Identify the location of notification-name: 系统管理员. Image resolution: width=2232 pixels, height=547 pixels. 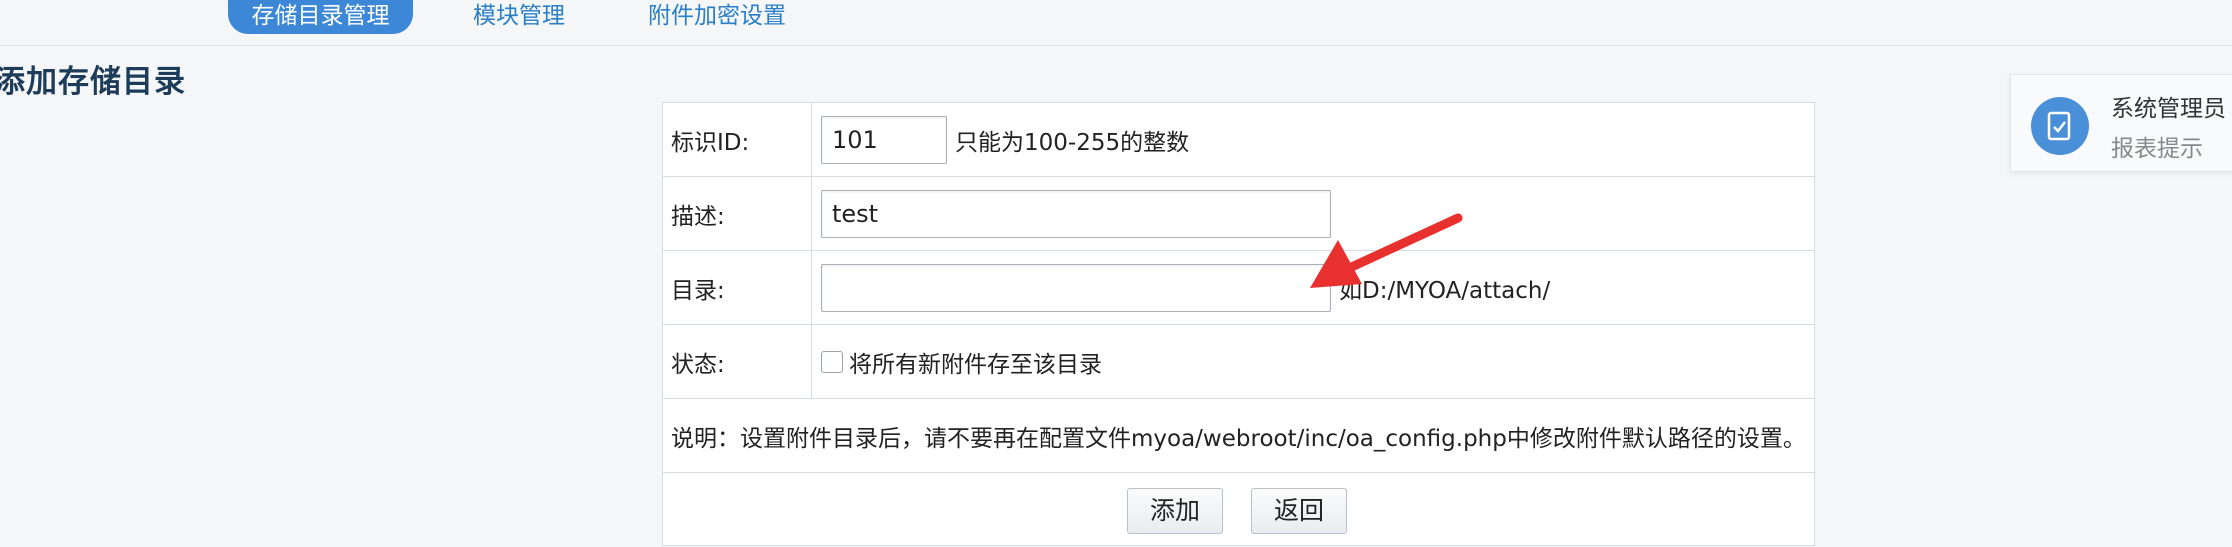
(2168, 109).